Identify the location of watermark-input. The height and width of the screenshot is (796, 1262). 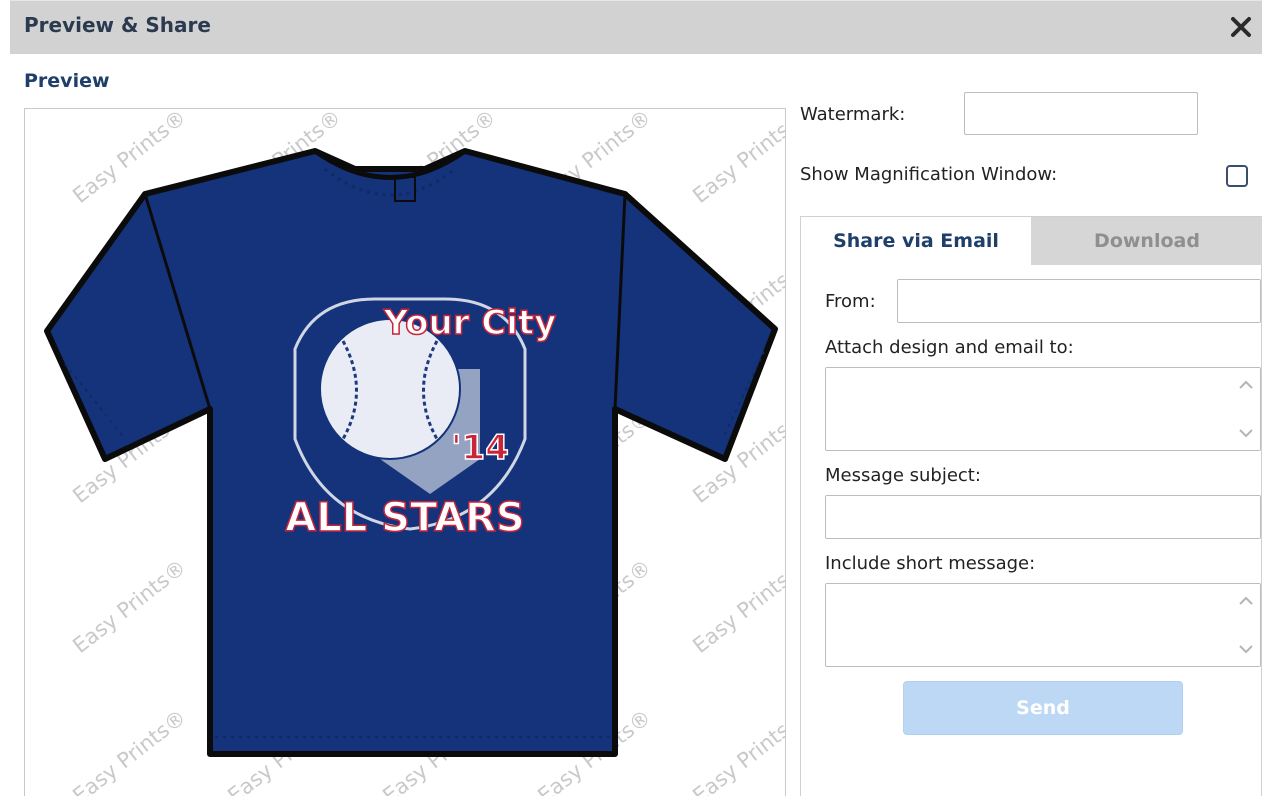
(1081, 113).